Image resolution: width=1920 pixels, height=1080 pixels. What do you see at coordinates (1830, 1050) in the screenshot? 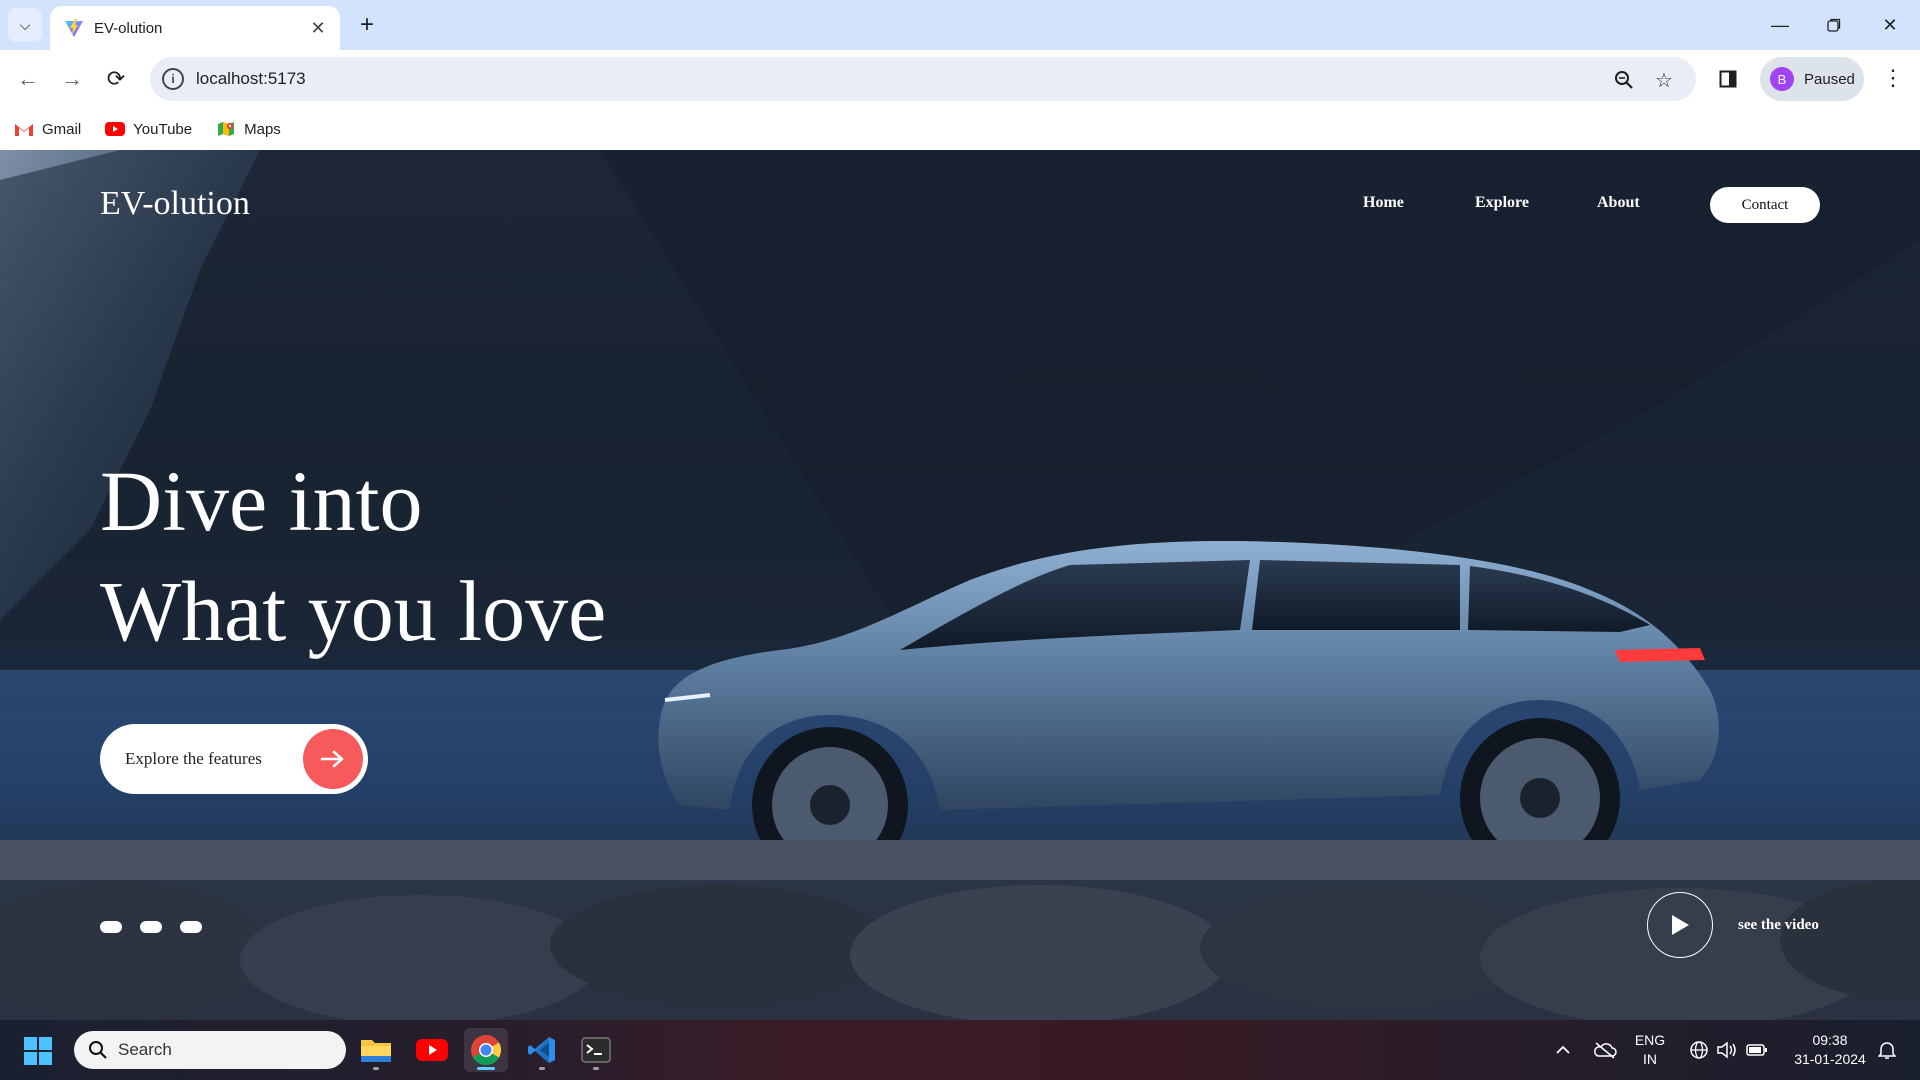
I see `clock: 09:38 31-01-2024` at bounding box center [1830, 1050].